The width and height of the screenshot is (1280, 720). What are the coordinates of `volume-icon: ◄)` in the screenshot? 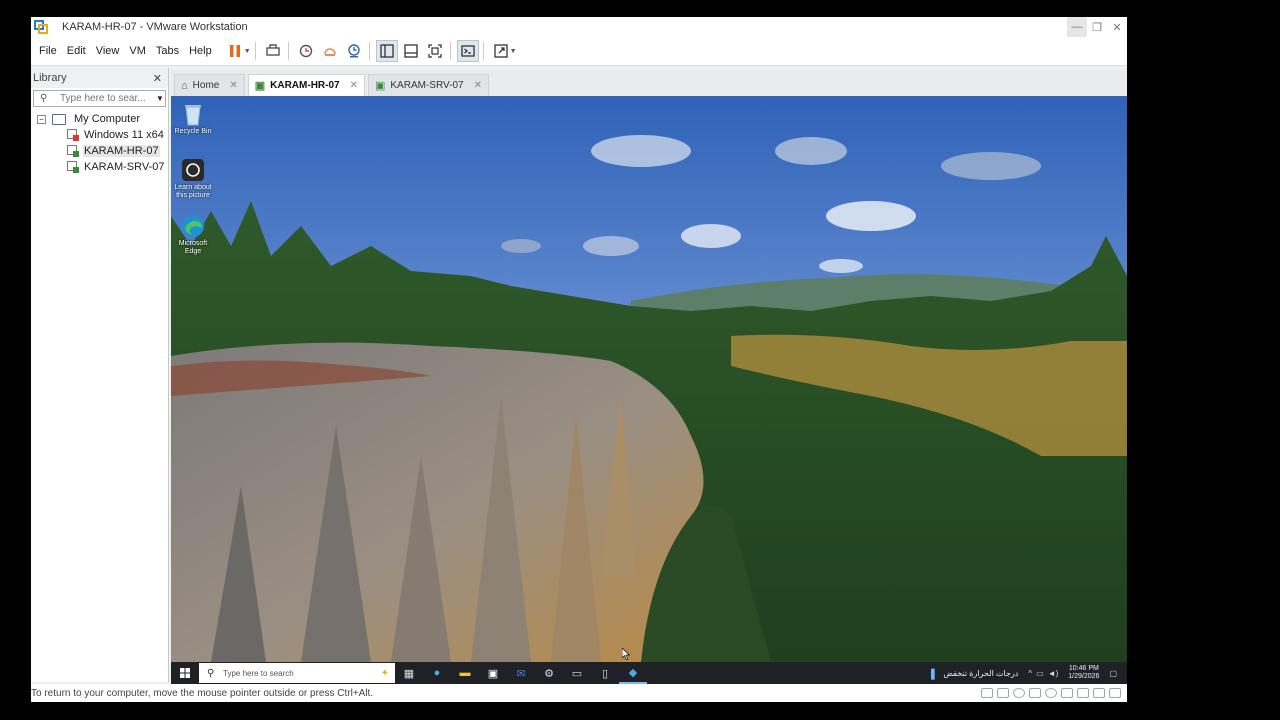 It's located at (1053, 673).